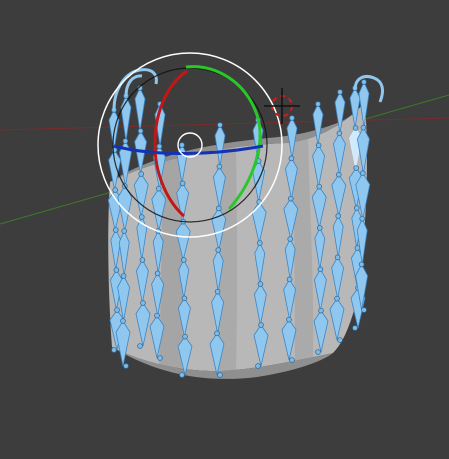 This screenshot has height=459, width=449. What do you see at coordinates (224, 124) in the screenshot?
I see `x-axis-line` at bounding box center [224, 124].